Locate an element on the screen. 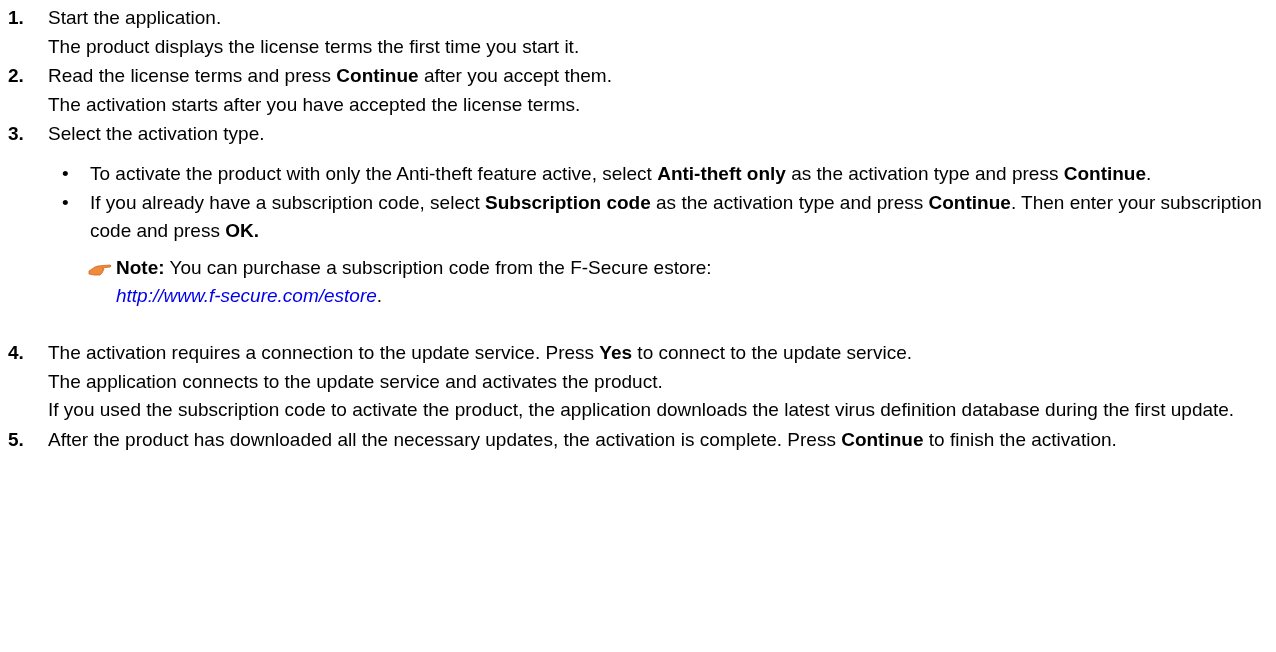  step-number: 3. is located at coordinates (16, 134).